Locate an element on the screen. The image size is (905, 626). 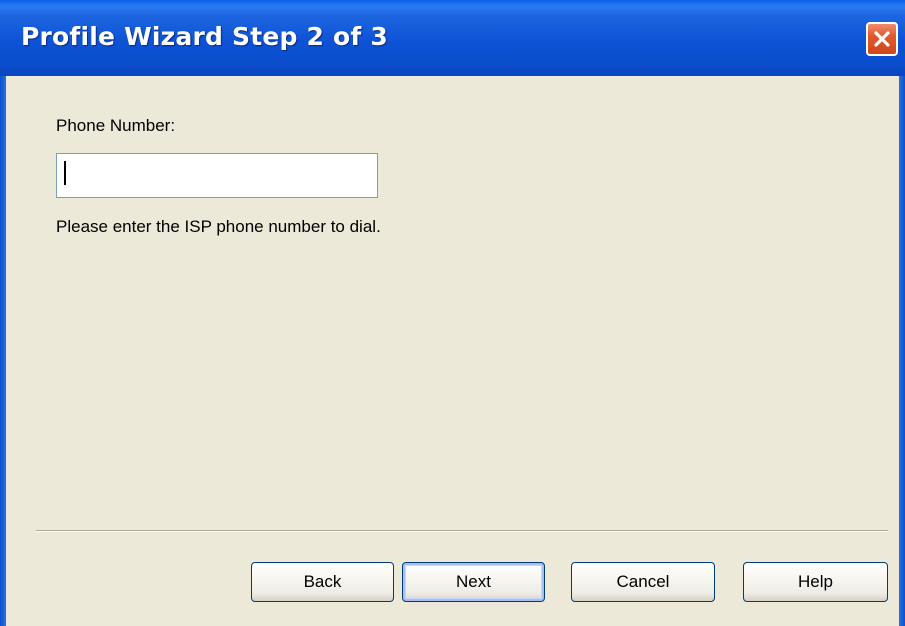
window-title: Profile Wizard Step 2 of 3 is located at coordinates (204, 36).